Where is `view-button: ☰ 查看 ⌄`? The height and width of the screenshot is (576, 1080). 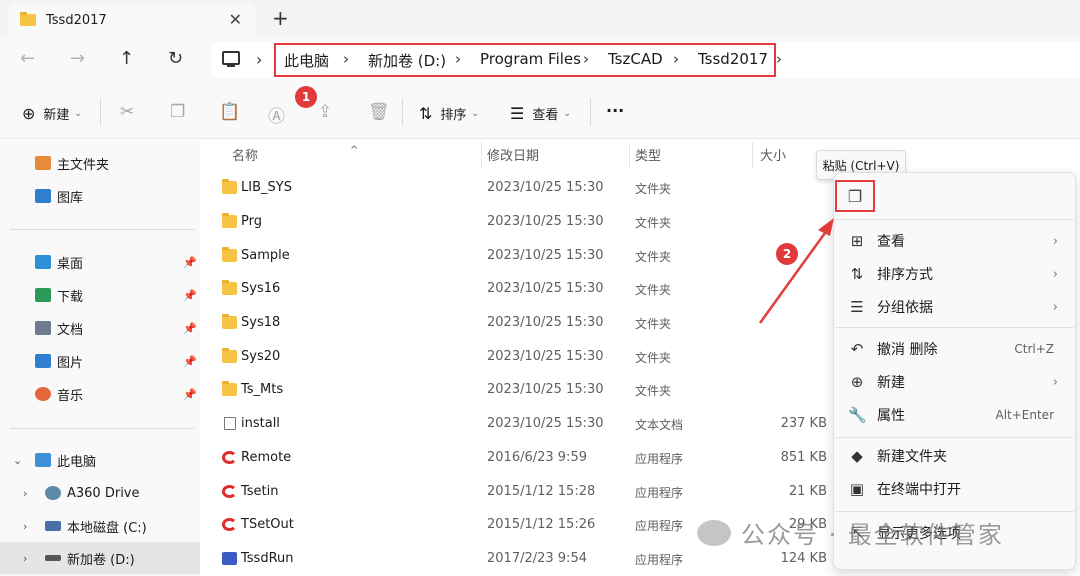
view-button: ☰ 查看 ⌄ is located at coordinates (540, 113).